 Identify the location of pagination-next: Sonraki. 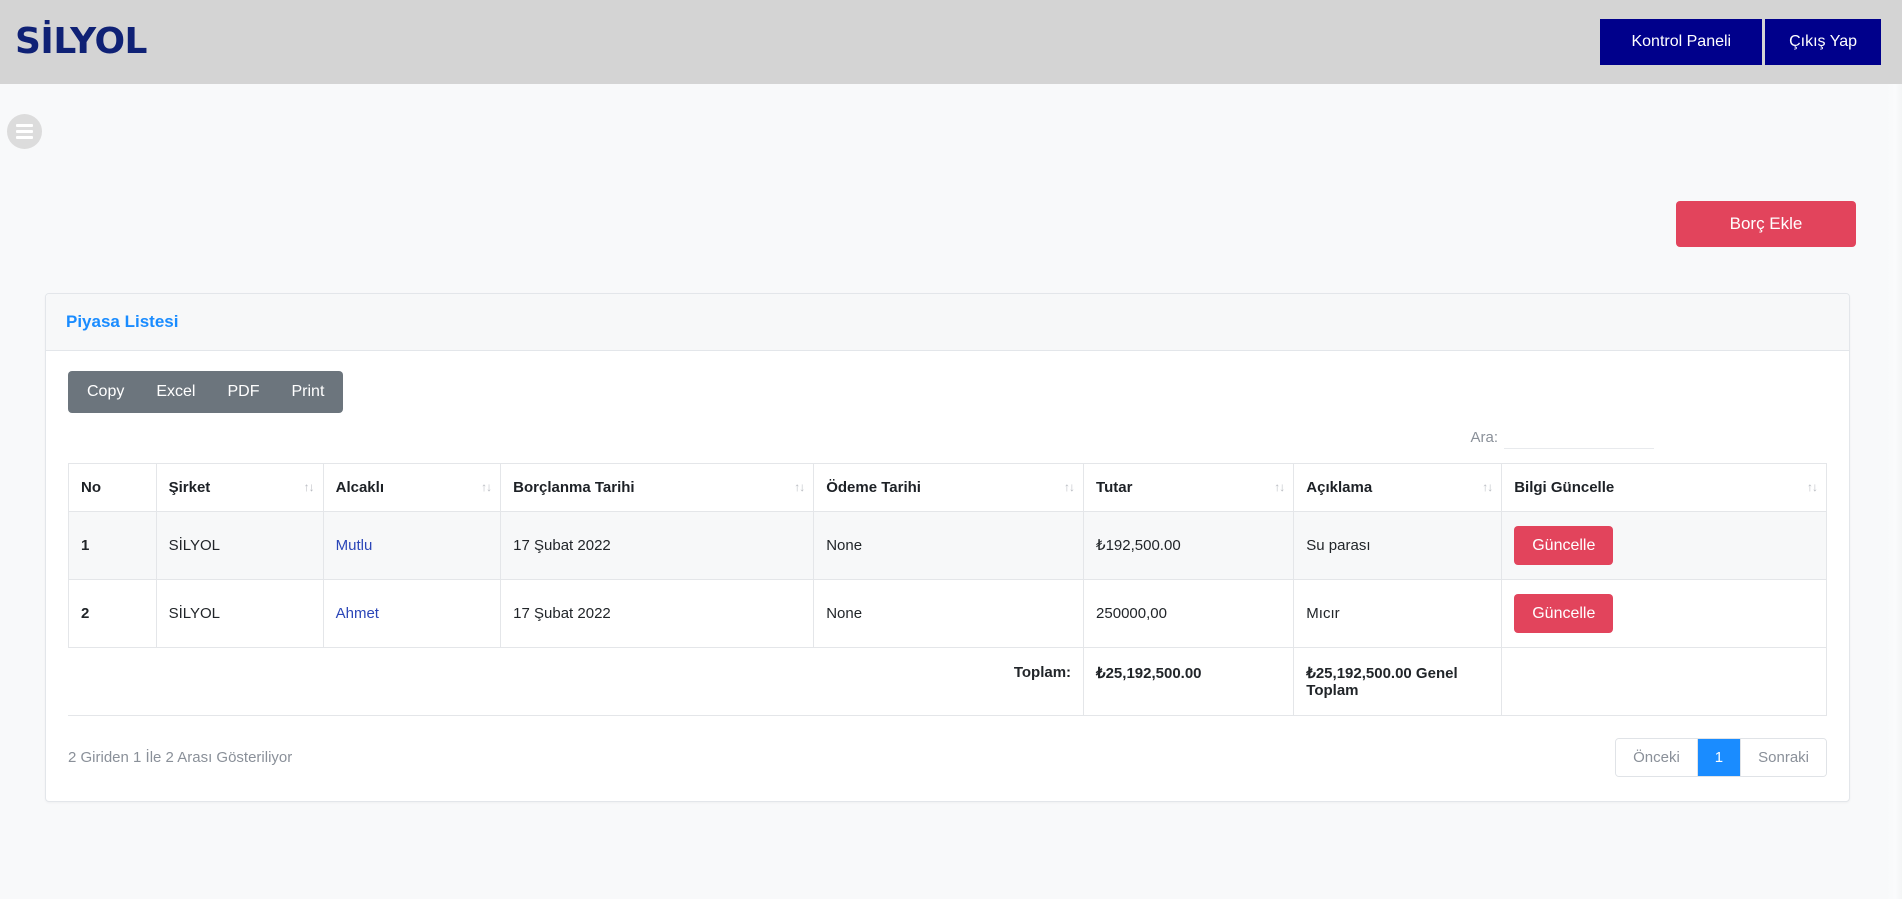
(1783, 757).